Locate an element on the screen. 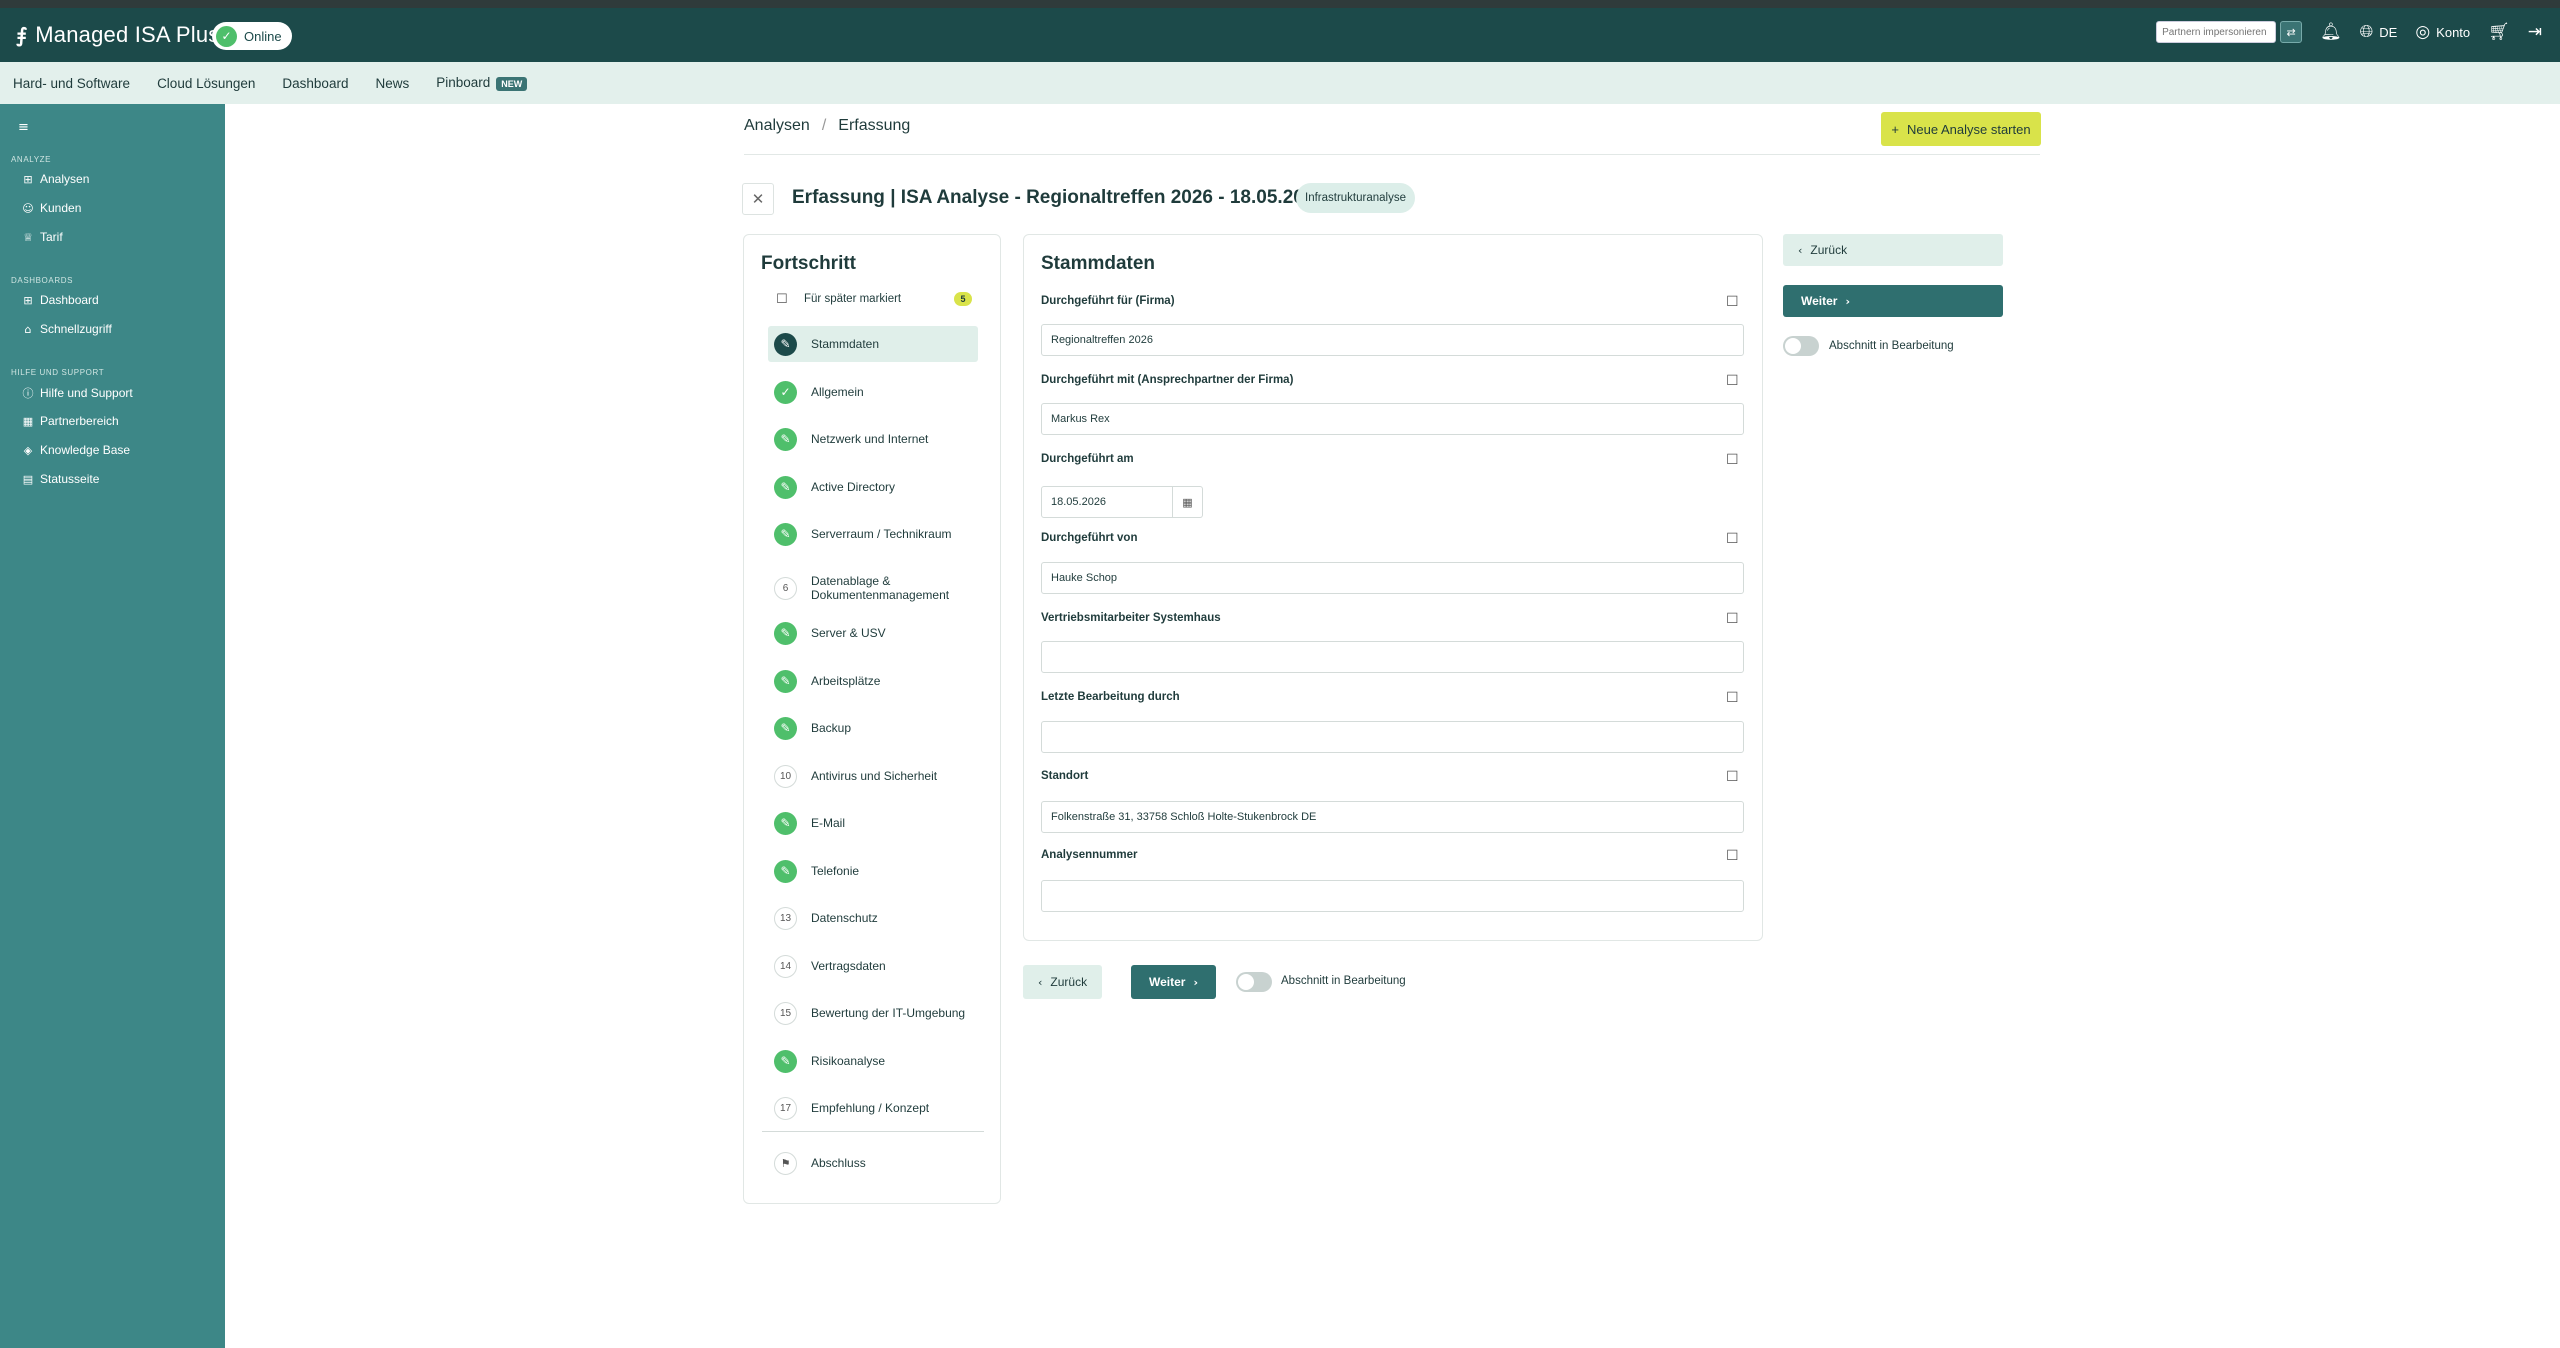 The width and height of the screenshot is (2560, 1348). logout-icon: ⇥ is located at coordinates (2535, 32).